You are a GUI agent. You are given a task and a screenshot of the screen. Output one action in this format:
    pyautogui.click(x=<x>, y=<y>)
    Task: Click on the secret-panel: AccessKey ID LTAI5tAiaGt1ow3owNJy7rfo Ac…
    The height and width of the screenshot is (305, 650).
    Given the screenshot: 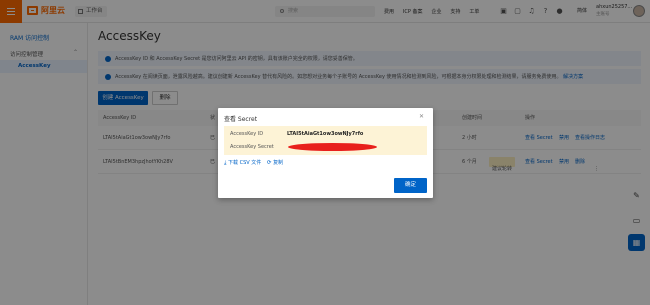 What is the action you would take?
    pyautogui.click(x=325, y=140)
    